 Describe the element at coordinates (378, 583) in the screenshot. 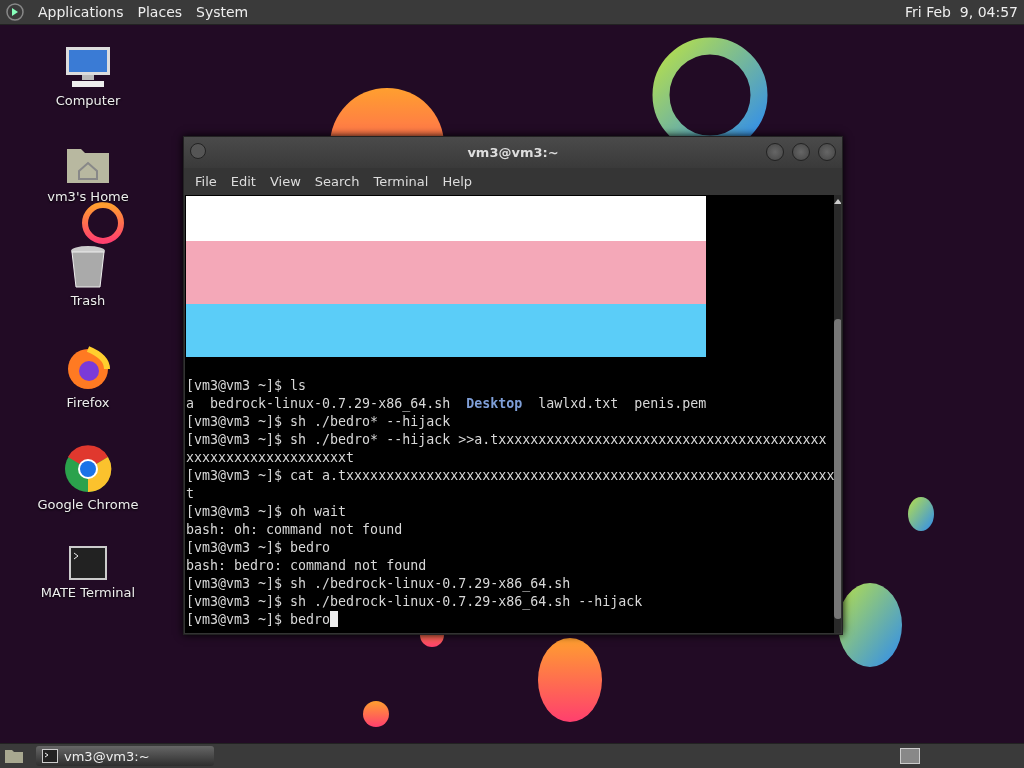

I see `terminal-line: [vm3@vm3 ~]$ sh ./bedrock-linux-0.7.29-x86_64.sh` at that location.